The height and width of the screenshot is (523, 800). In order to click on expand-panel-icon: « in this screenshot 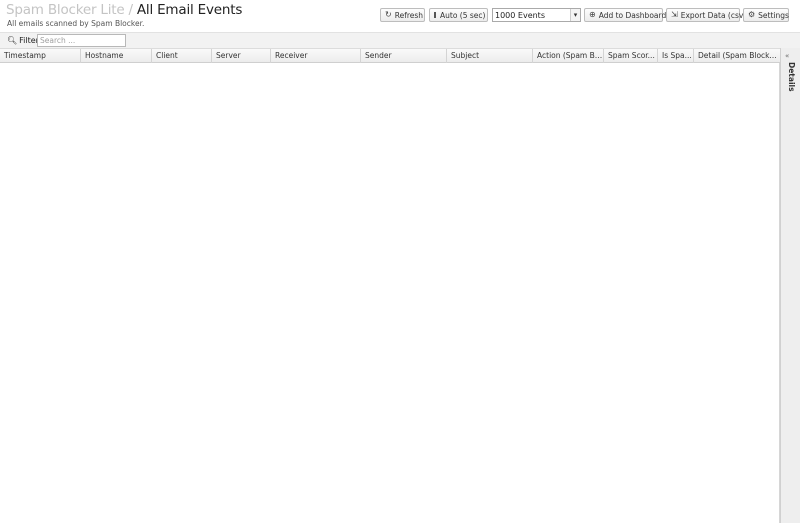, I will do `click(787, 56)`.